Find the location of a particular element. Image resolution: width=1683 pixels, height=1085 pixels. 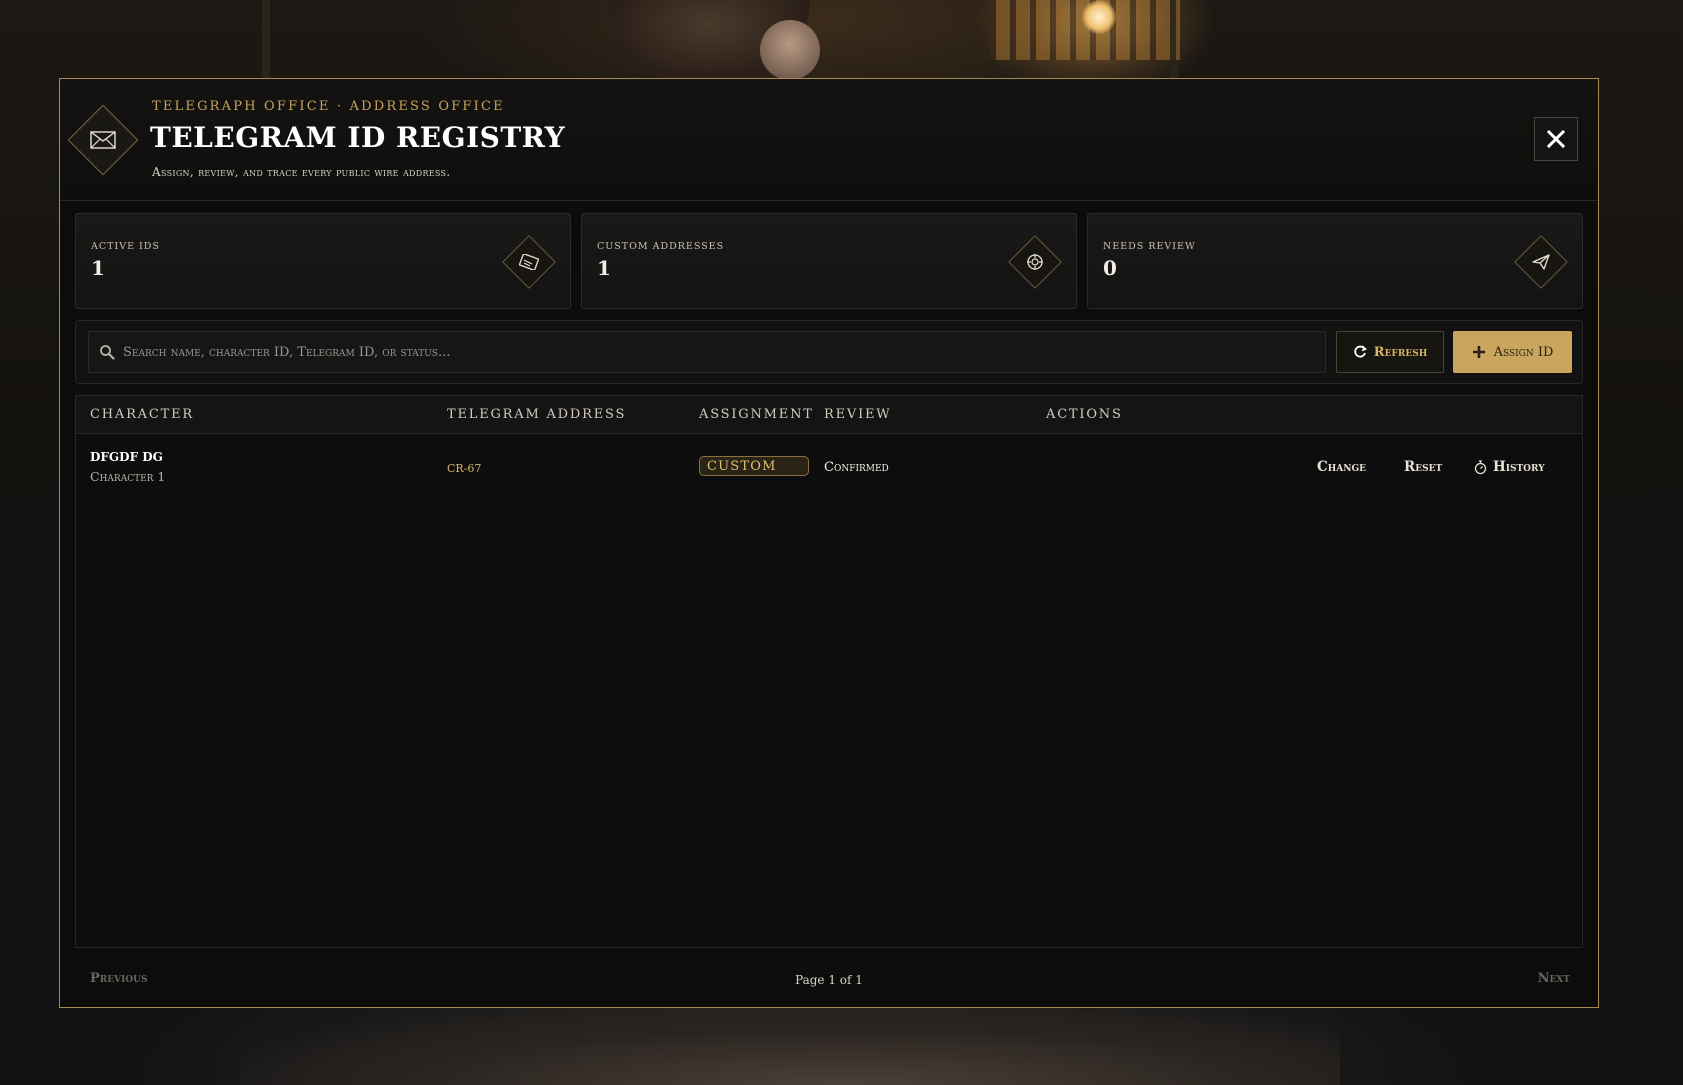

close-icon is located at coordinates (1556, 139).